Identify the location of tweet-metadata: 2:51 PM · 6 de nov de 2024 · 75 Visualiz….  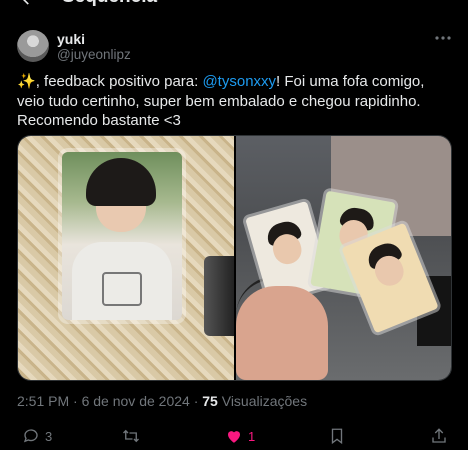
(162, 401).